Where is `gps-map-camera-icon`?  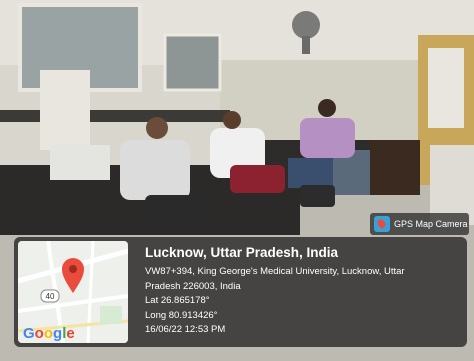
gps-map-camera-icon is located at coordinates (382, 224).